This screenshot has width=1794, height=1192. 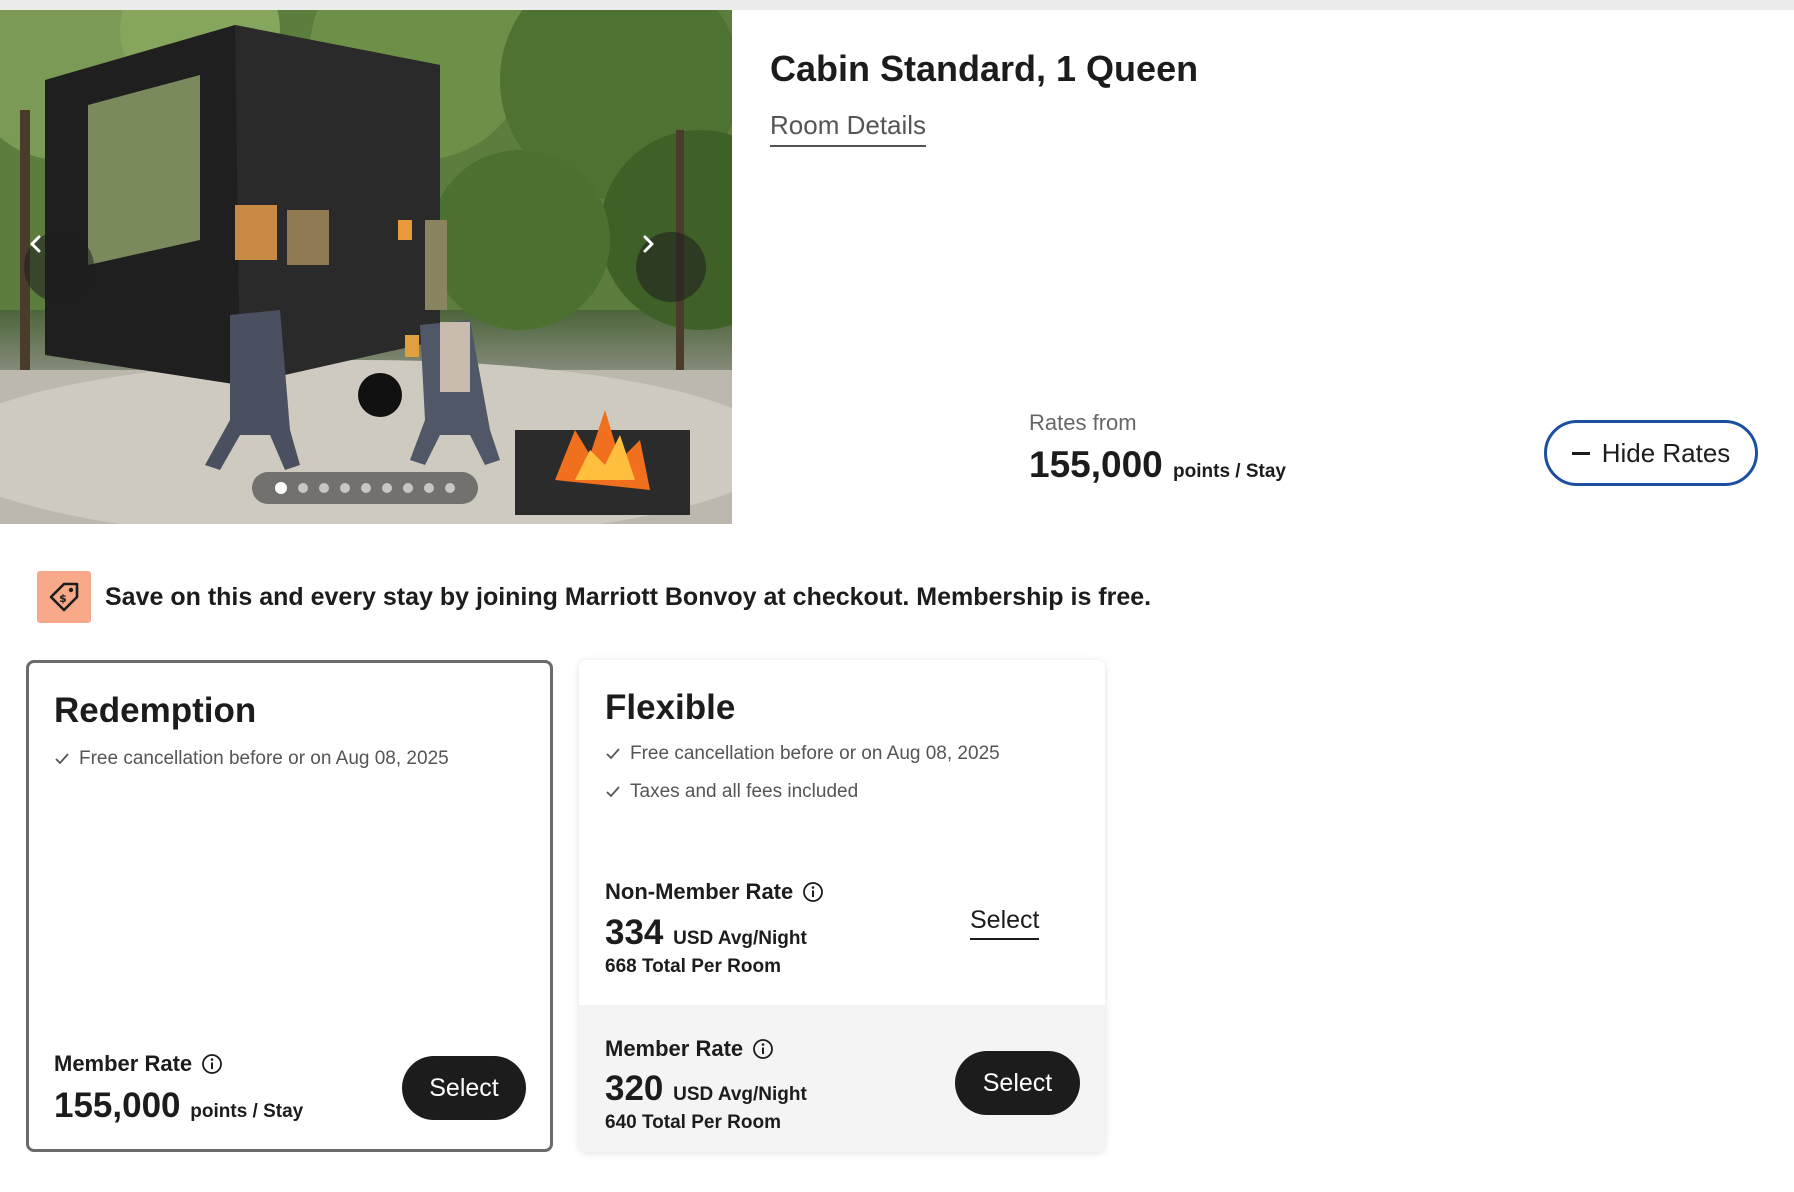 I want to click on room-details-link: Room Details, so click(x=848, y=128).